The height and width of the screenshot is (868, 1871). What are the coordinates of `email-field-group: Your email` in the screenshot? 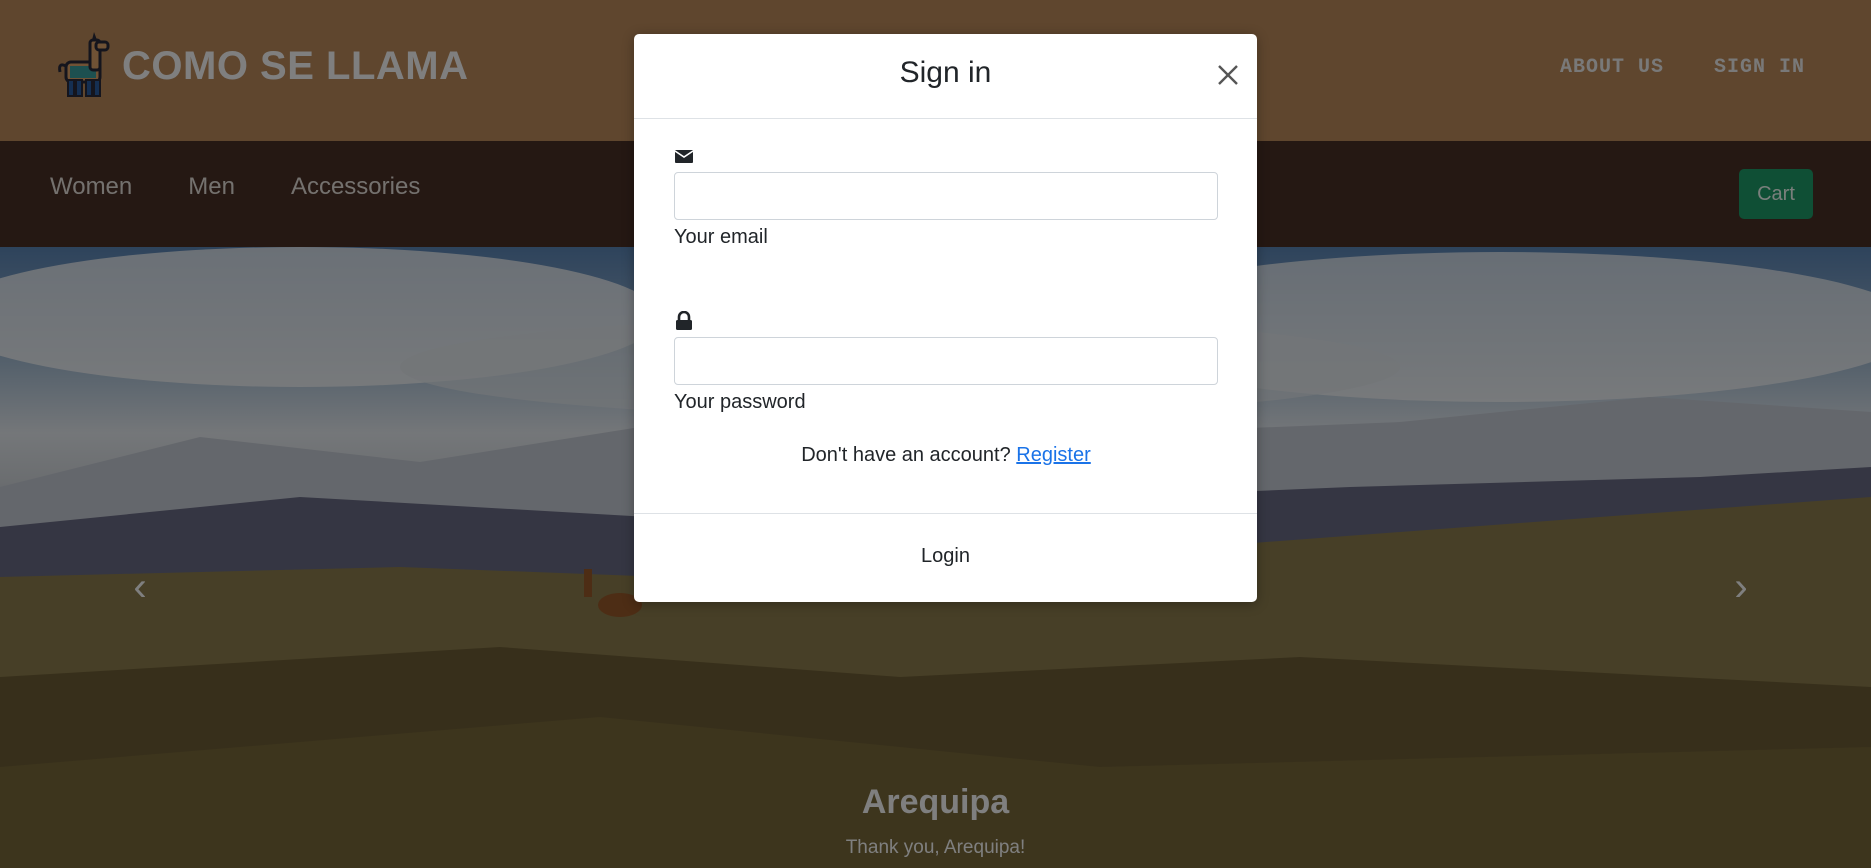 It's located at (946, 197).